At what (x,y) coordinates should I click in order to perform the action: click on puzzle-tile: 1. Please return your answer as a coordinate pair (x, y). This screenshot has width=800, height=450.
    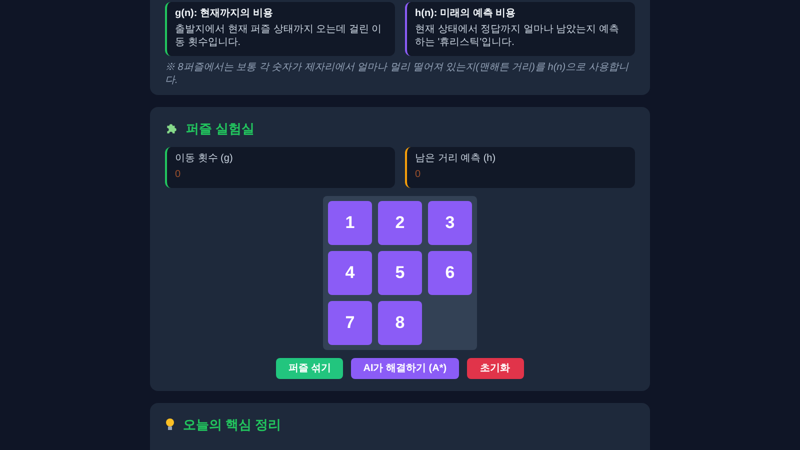
    Looking at the image, I should click on (350, 222).